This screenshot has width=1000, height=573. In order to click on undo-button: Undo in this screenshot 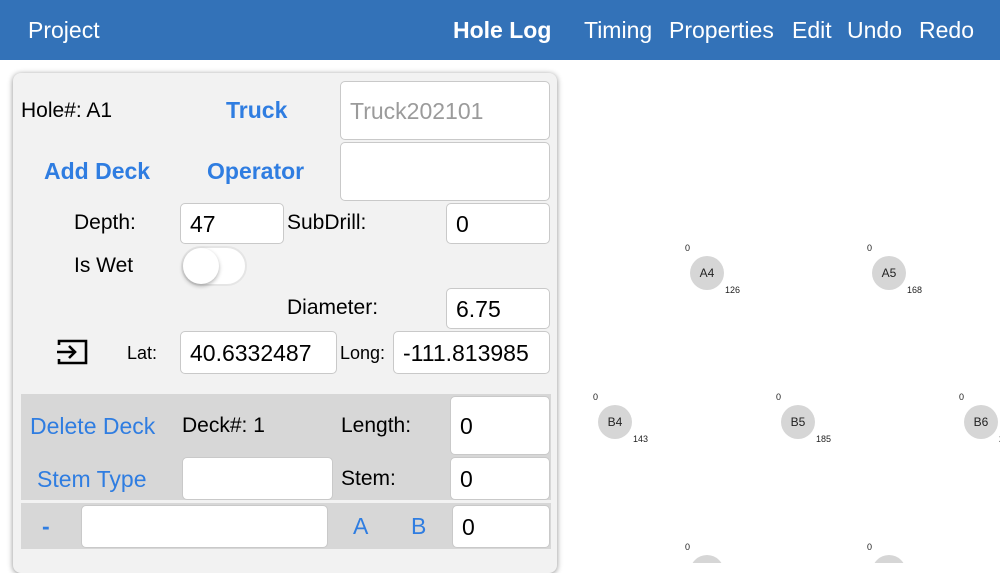, I will do `click(874, 30)`.